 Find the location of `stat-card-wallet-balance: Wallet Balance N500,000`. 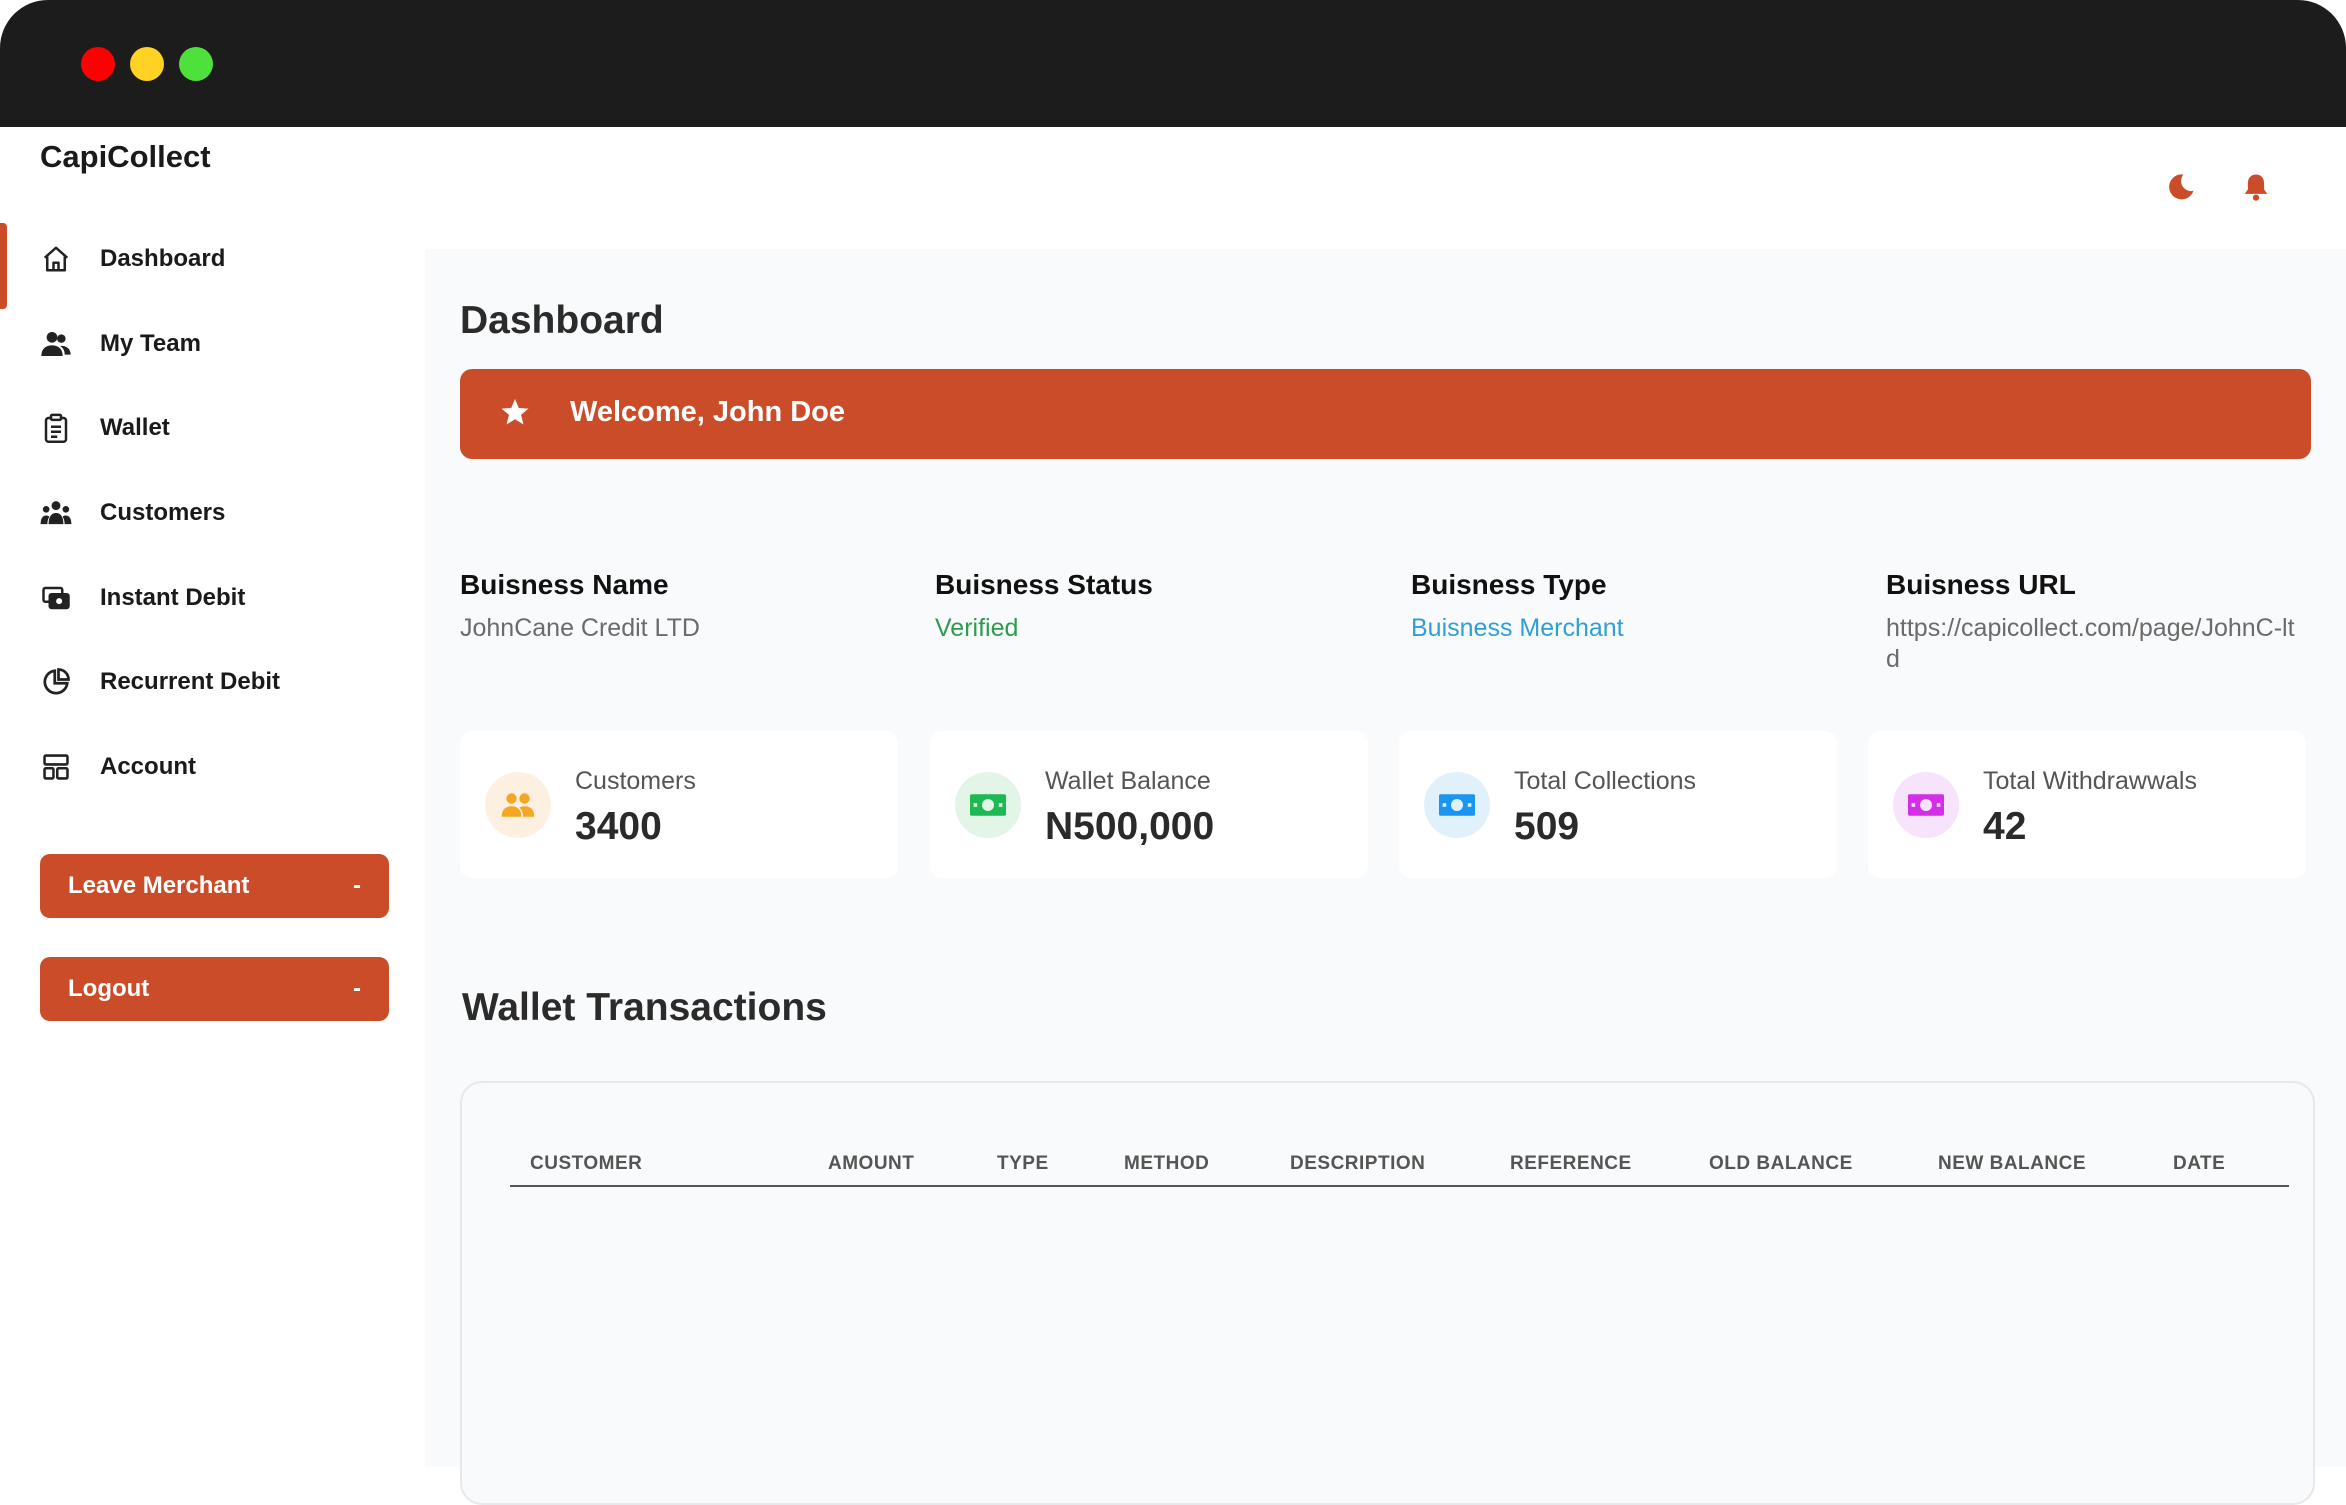

stat-card-wallet-balance: Wallet Balance N500,000 is located at coordinates (1149, 804).